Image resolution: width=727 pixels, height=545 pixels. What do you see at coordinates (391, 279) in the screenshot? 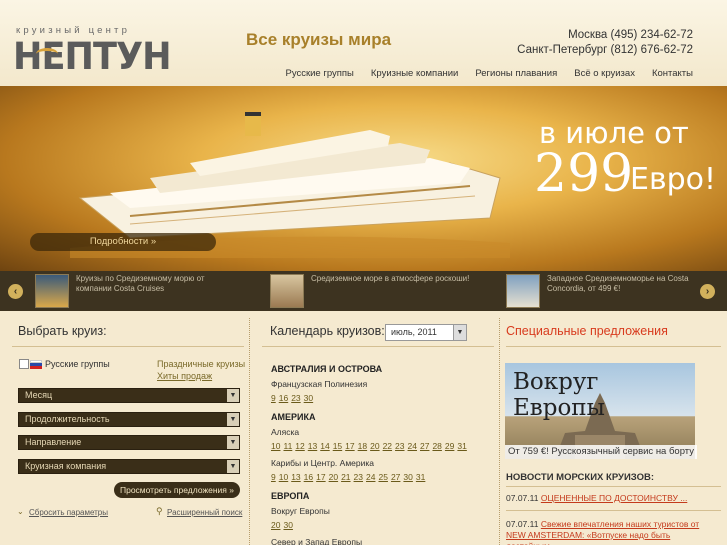
I see `thumbnail-caption-2: Средиземное море в атмосфере роскоши!` at bounding box center [391, 279].